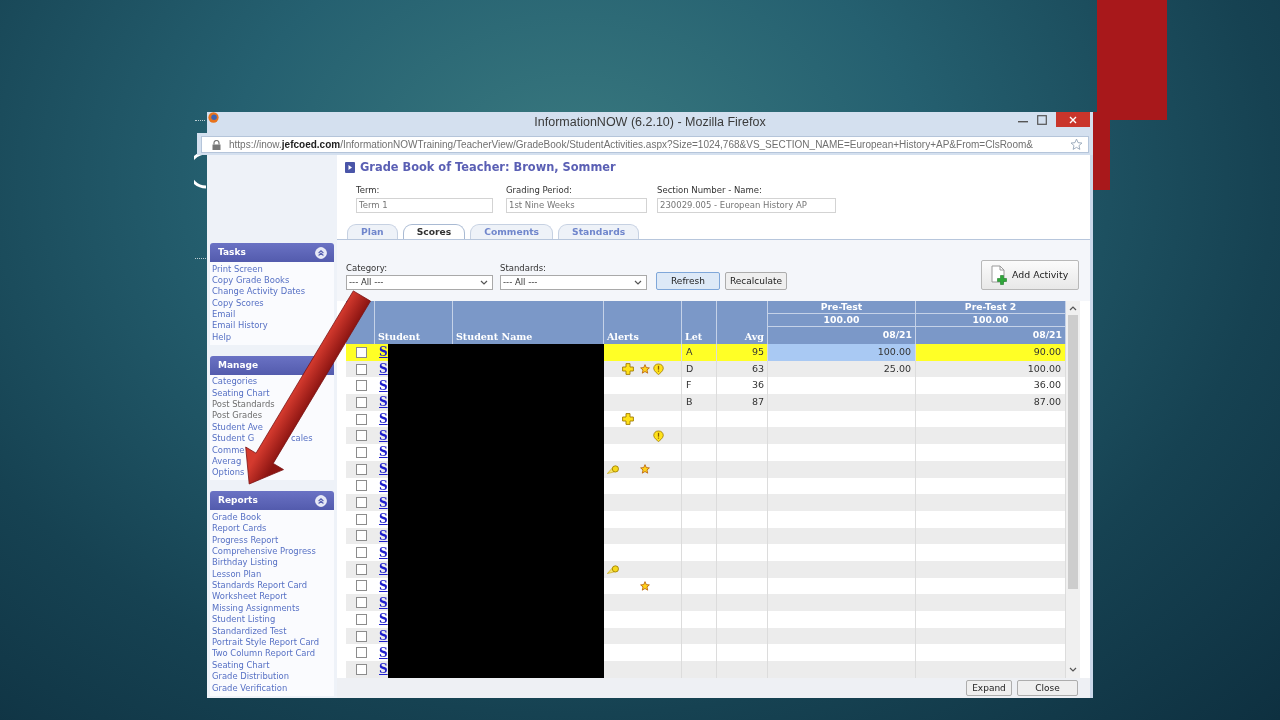 Image resolution: width=1280 pixels, height=720 pixels. I want to click on read-only-field: 1st Nine Weeks, so click(576, 205).